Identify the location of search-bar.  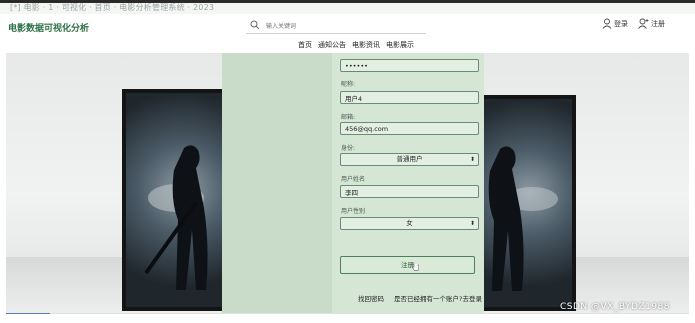
(337, 26).